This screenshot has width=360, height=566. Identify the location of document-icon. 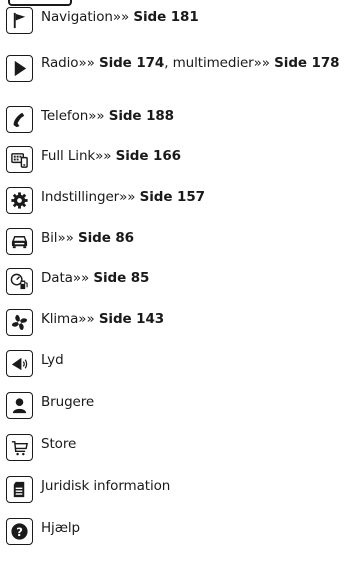
(19, 489).